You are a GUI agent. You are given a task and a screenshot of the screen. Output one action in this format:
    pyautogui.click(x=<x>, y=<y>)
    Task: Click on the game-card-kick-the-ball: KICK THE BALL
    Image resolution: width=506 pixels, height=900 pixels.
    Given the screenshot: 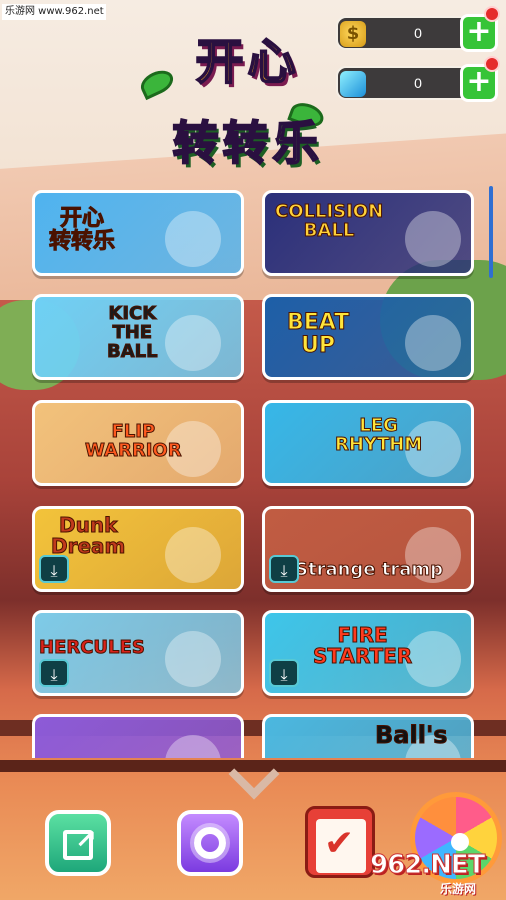 What is the action you would take?
    pyautogui.click(x=138, y=337)
    